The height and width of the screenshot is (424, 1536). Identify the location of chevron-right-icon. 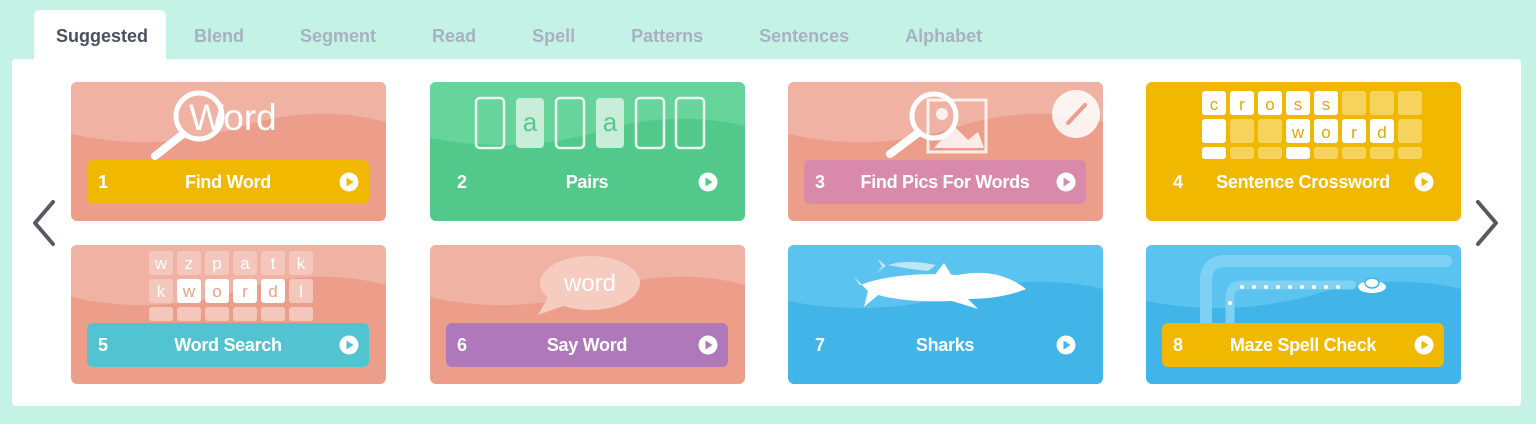
(1487, 223).